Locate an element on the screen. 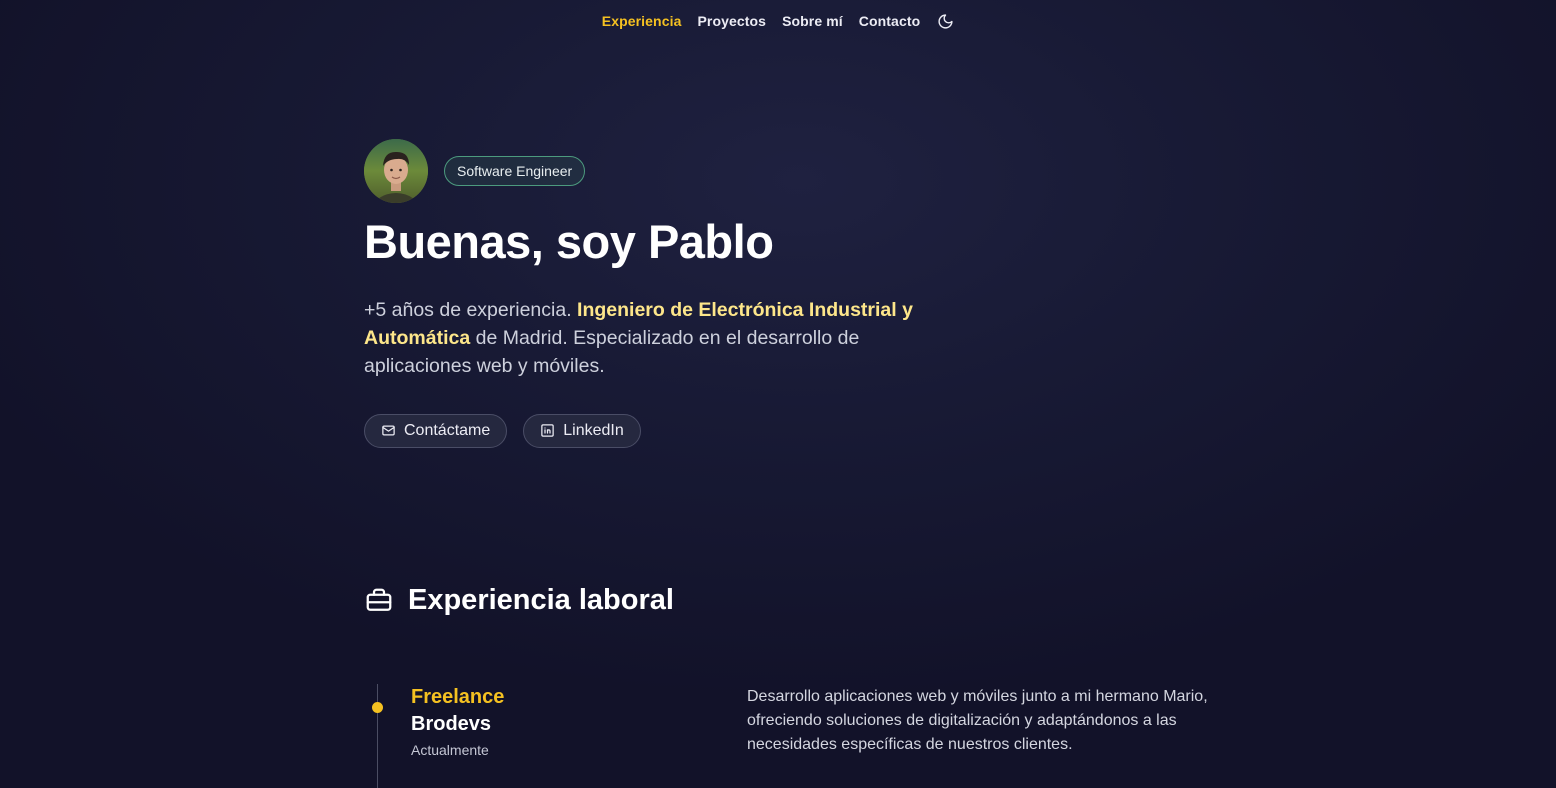 The height and width of the screenshot is (788, 1556). hero-buttons: Contáctame LinkedIn is located at coordinates (664, 430).